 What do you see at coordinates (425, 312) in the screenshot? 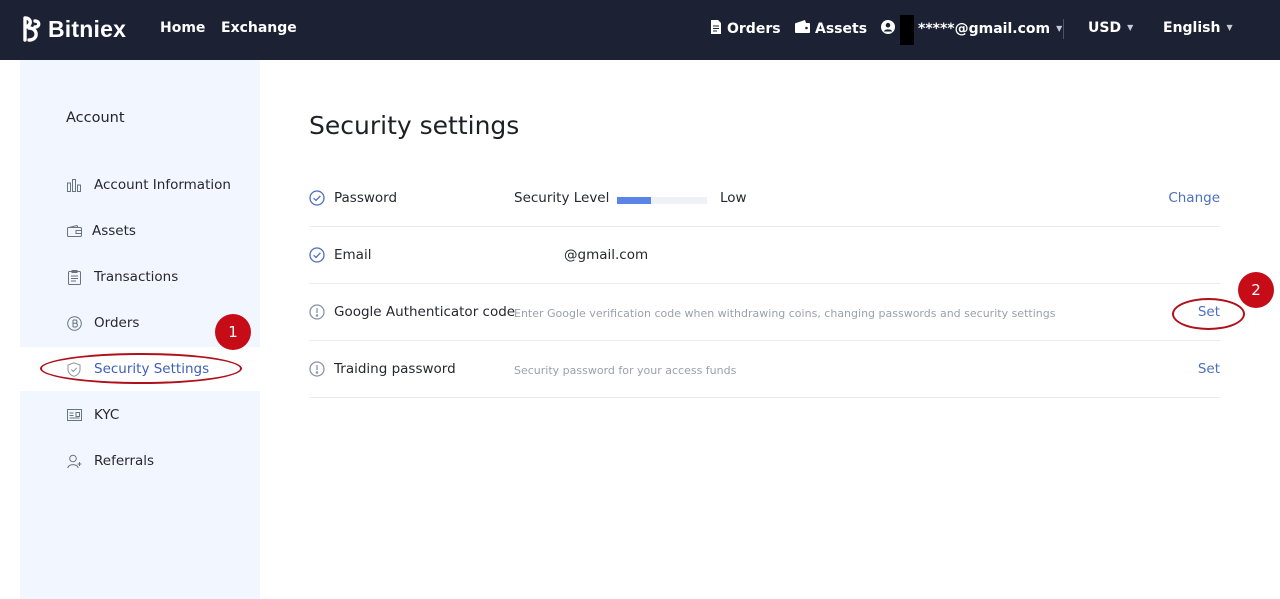
I see `row-label: Google Authenticator code` at bounding box center [425, 312].